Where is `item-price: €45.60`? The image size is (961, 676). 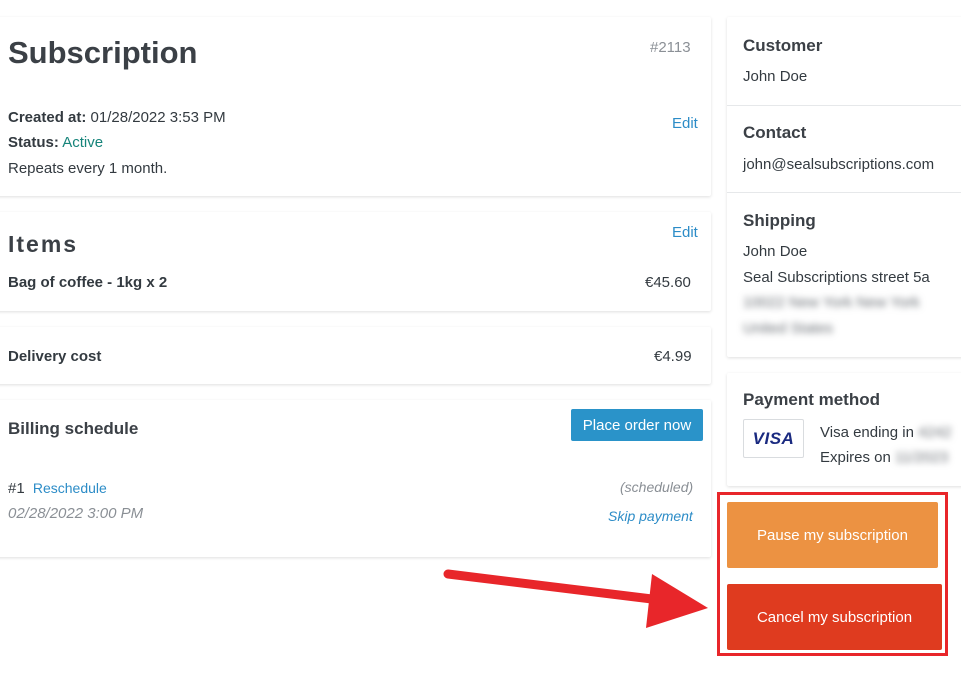
item-price: €45.60 is located at coordinates (668, 282).